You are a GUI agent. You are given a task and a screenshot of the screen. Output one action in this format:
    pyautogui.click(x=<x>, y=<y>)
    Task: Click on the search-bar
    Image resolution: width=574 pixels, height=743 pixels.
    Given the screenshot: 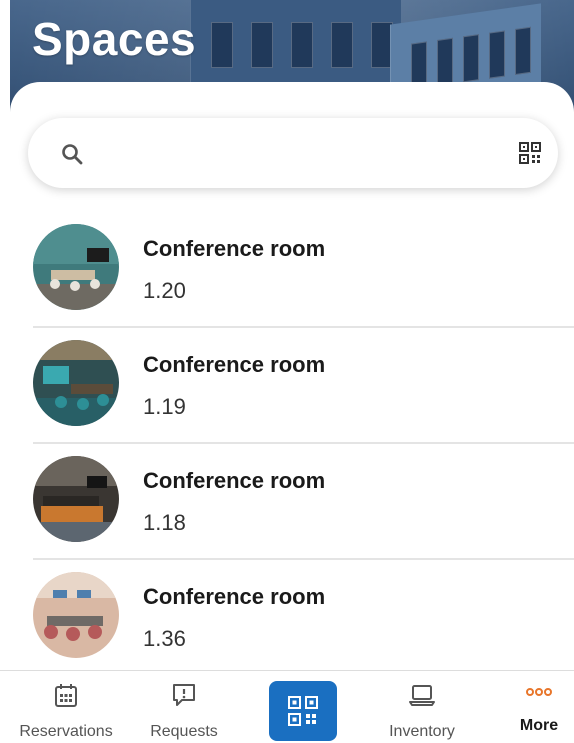 What is the action you would take?
    pyautogui.click(x=293, y=153)
    